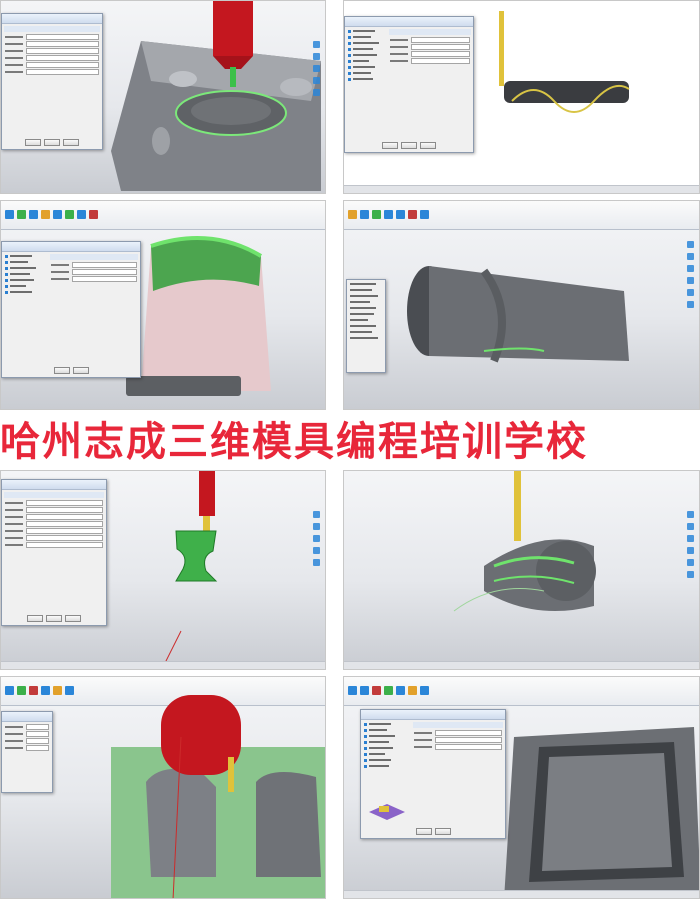  Describe the element at coordinates (521, 787) in the screenshot. I see `panel-mold-core` at that location.